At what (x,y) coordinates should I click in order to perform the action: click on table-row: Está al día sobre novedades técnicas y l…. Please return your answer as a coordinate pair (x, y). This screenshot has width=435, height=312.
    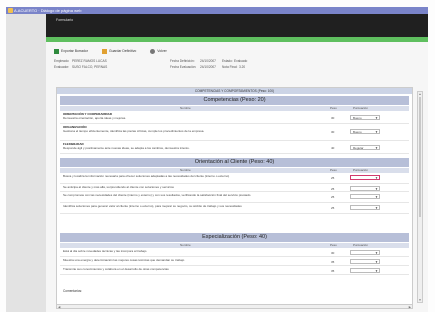
    Looking at the image, I should click on (234, 253).